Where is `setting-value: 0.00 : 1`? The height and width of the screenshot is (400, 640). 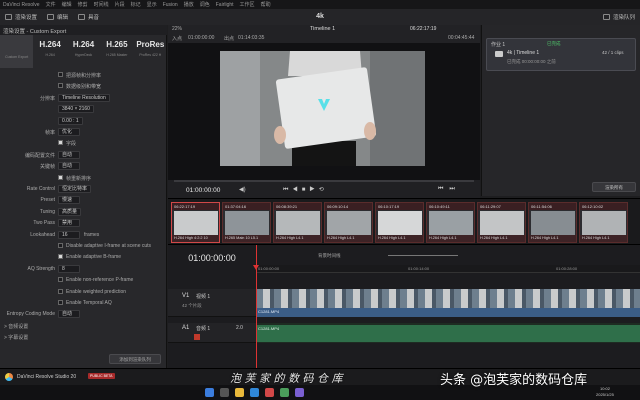
setting-value: 0.00 : 1 is located at coordinates (70, 120).